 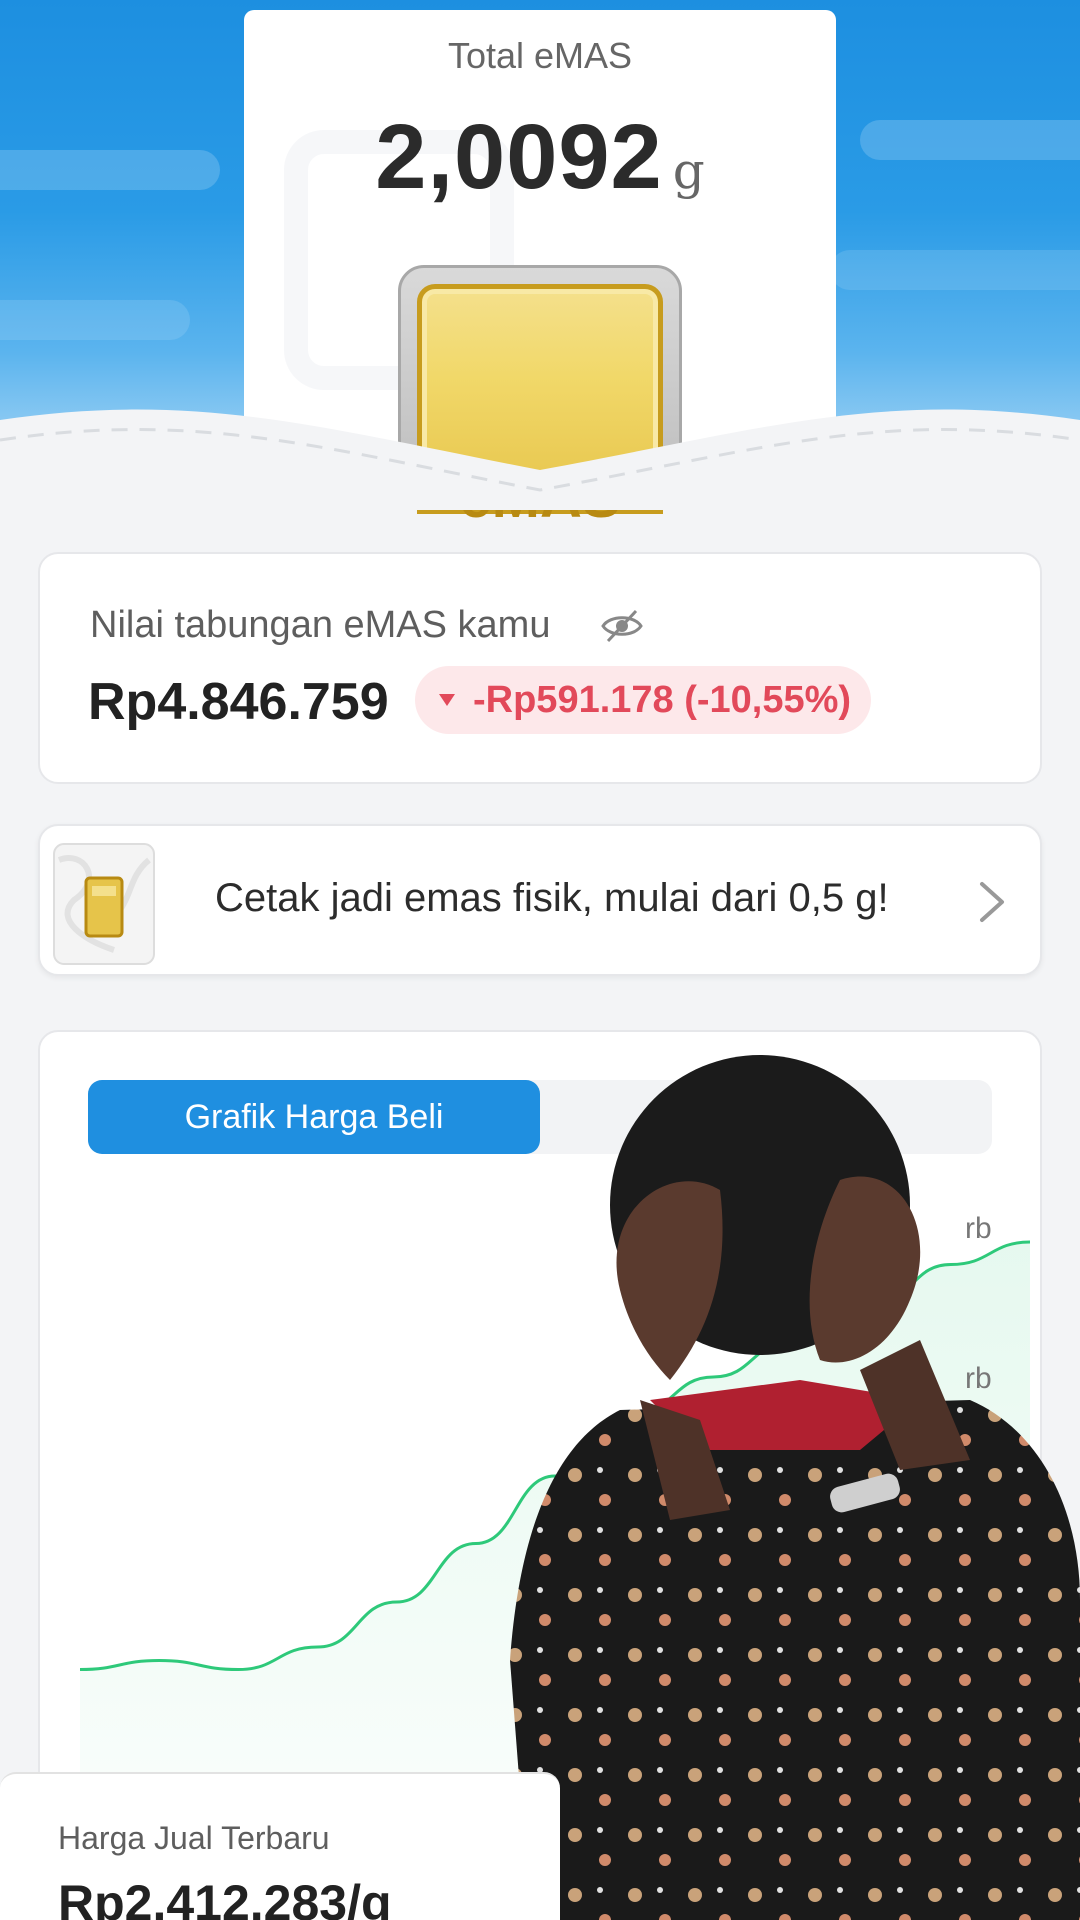 I want to click on print-banner-text: Cetak jadi emas fisik, mulai dari 0,5 g!, so click(x=552, y=898).